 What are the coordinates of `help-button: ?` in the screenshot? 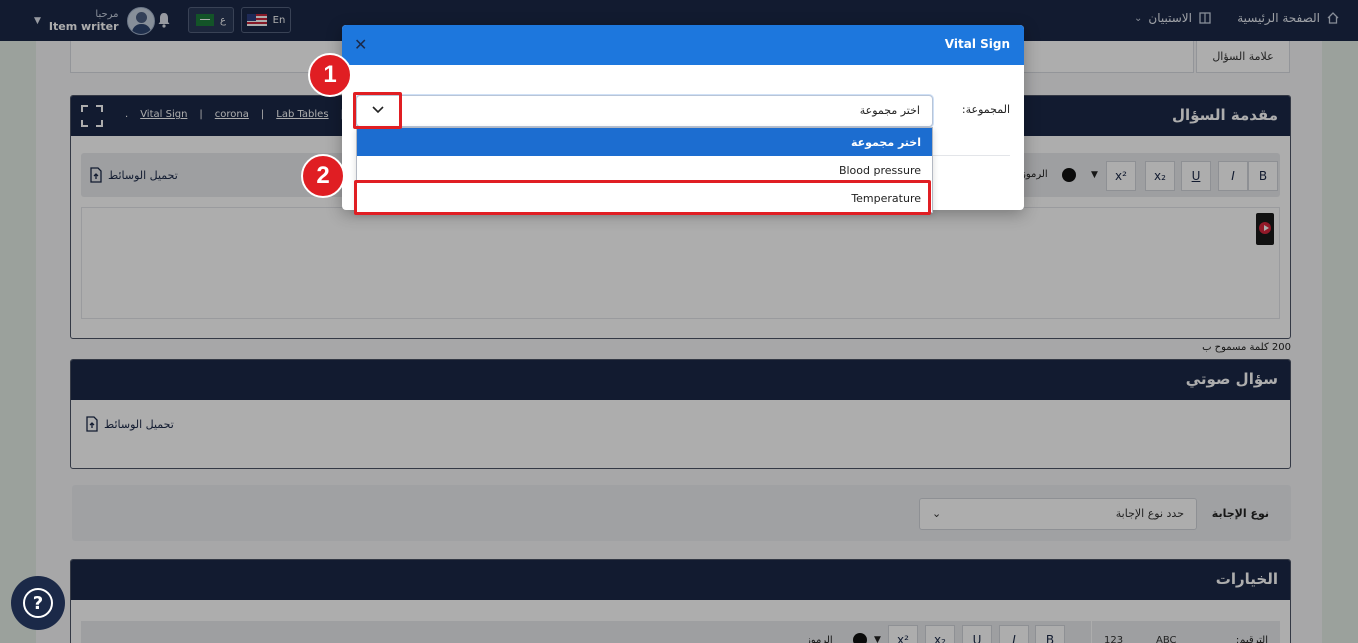 It's located at (38, 603).